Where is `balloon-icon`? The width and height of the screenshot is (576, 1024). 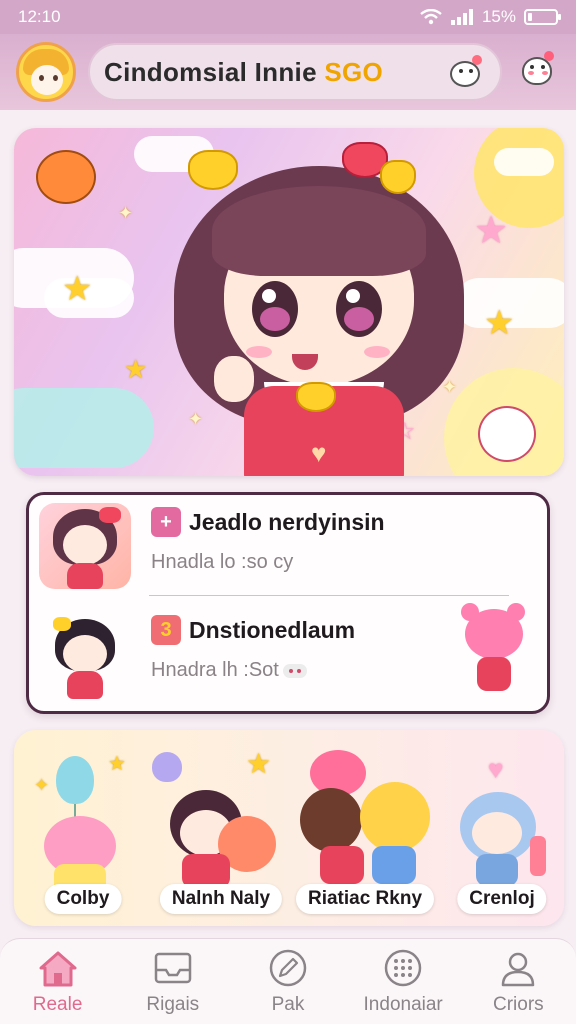 balloon-icon is located at coordinates (75, 780).